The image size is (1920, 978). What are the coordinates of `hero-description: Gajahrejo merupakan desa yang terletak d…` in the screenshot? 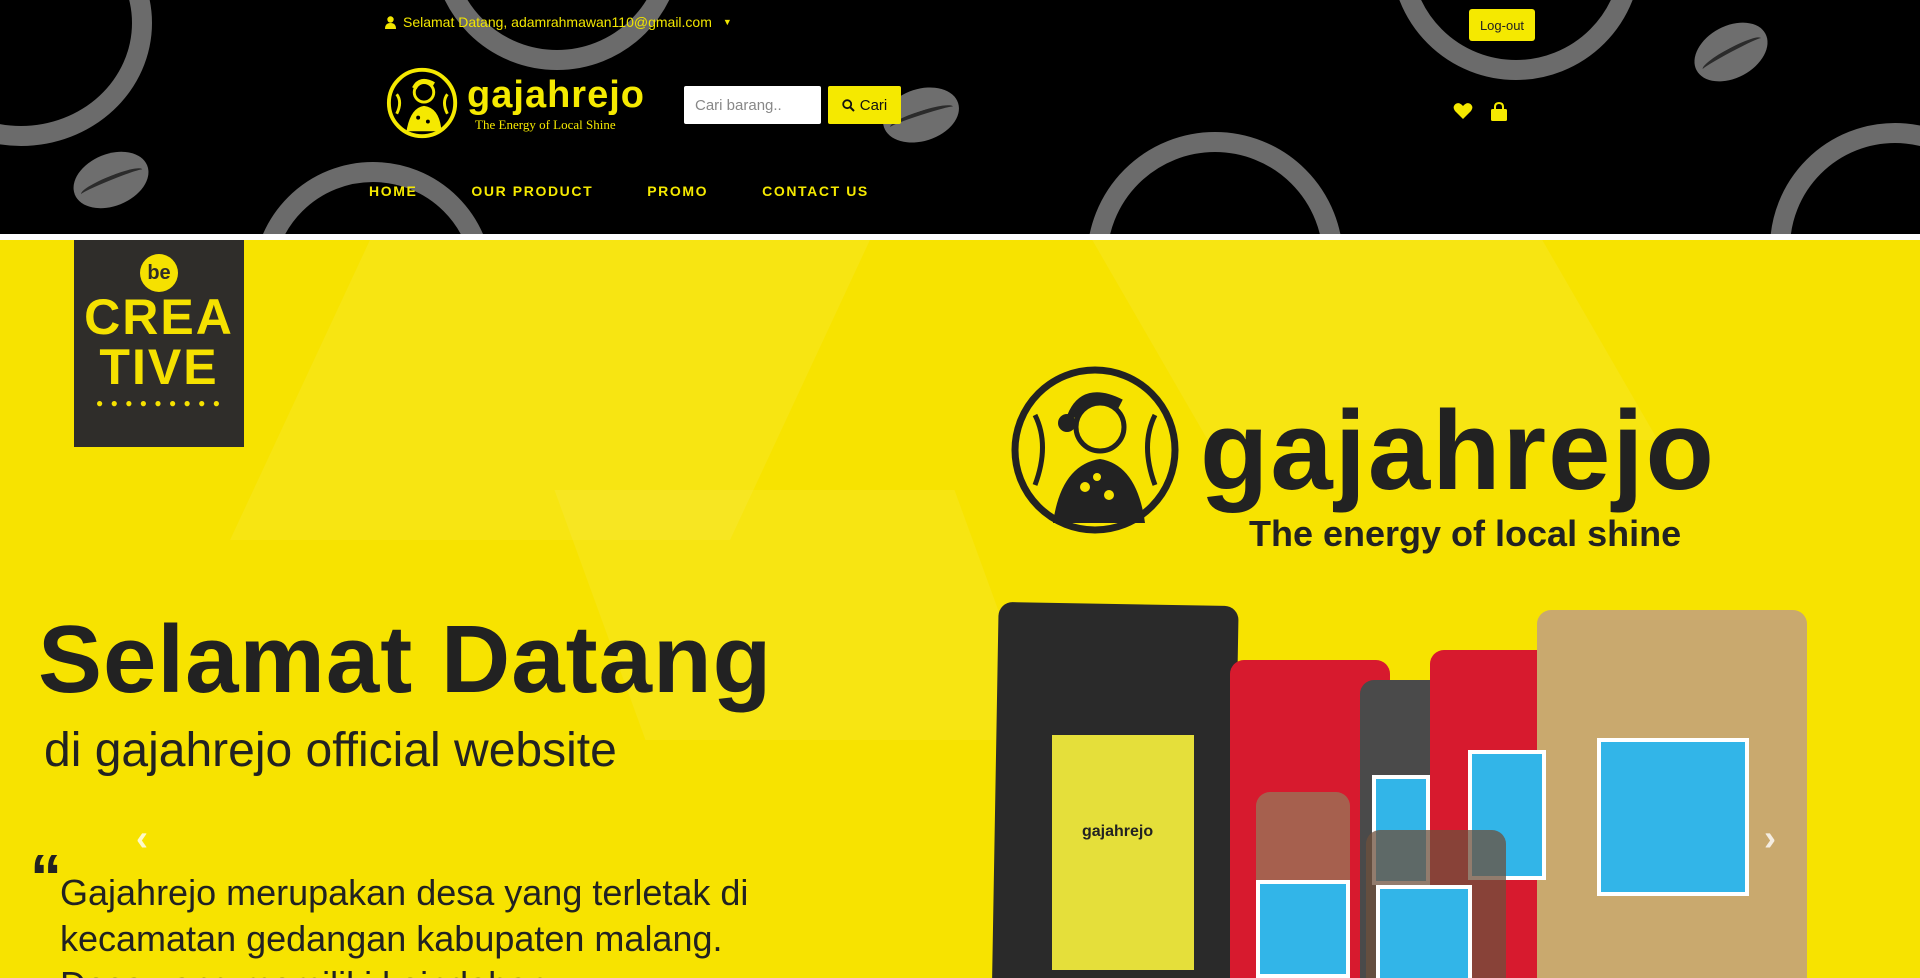 It's located at (404, 925).